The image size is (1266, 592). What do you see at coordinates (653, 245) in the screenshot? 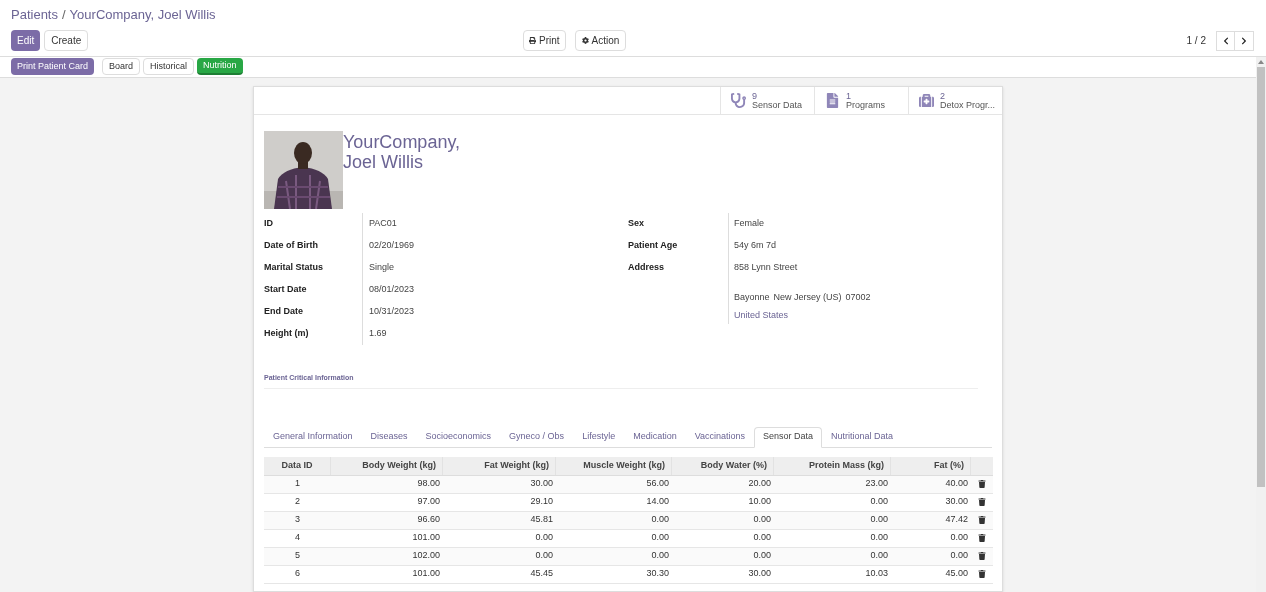
I see `field-label: Patient Age` at bounding box center [653, 245].